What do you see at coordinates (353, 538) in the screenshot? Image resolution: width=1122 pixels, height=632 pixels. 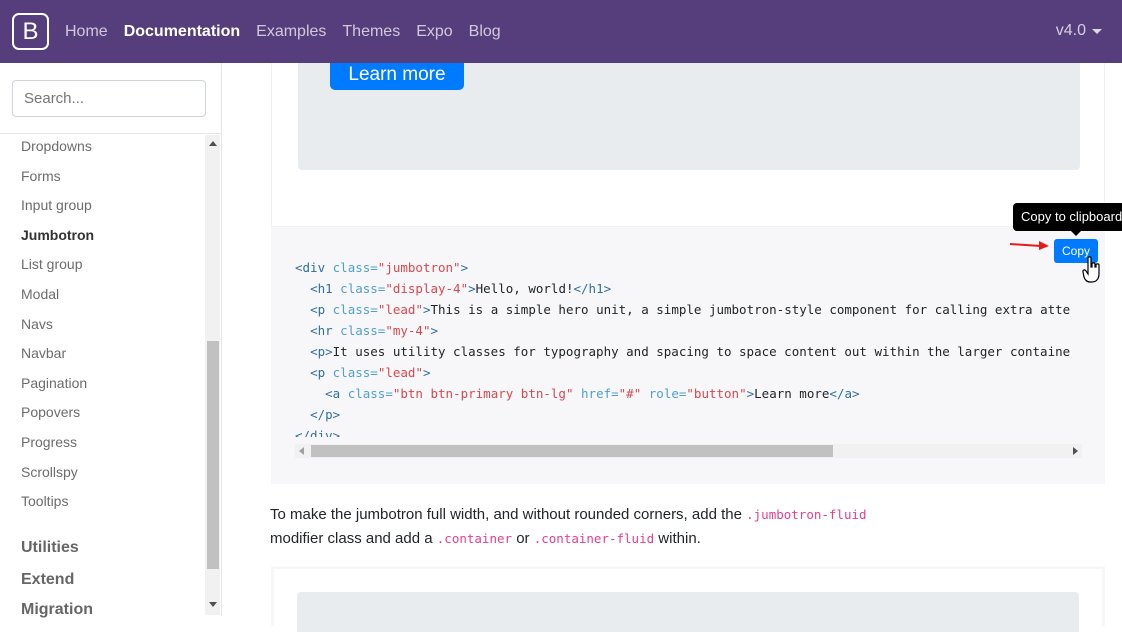 I see `paragraph-text: modifier class and add a` at bounding box center [353, 538].